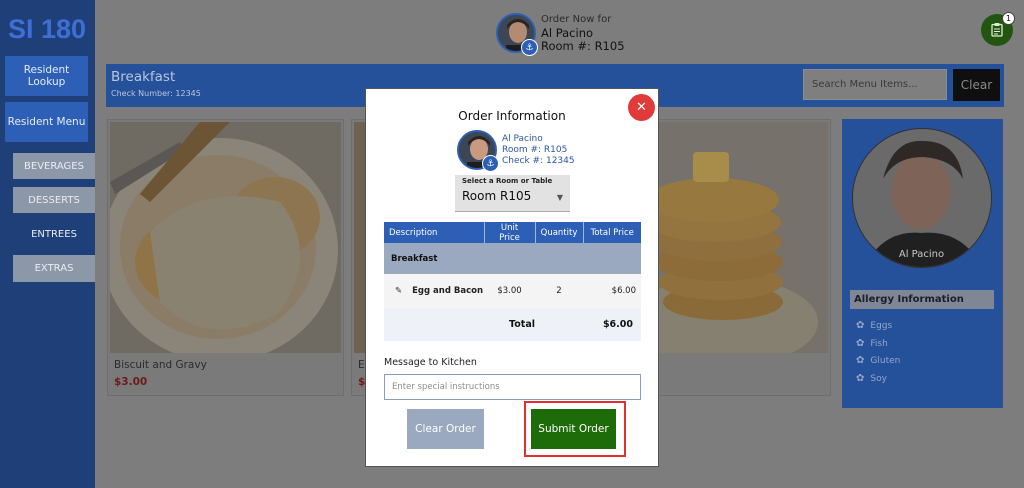 The image size is (1024, 488). What do you see at coordinates (573, 429) in the screenshot?
I see `submit-order-button: Submit Order` at bounding box center [573, 429].